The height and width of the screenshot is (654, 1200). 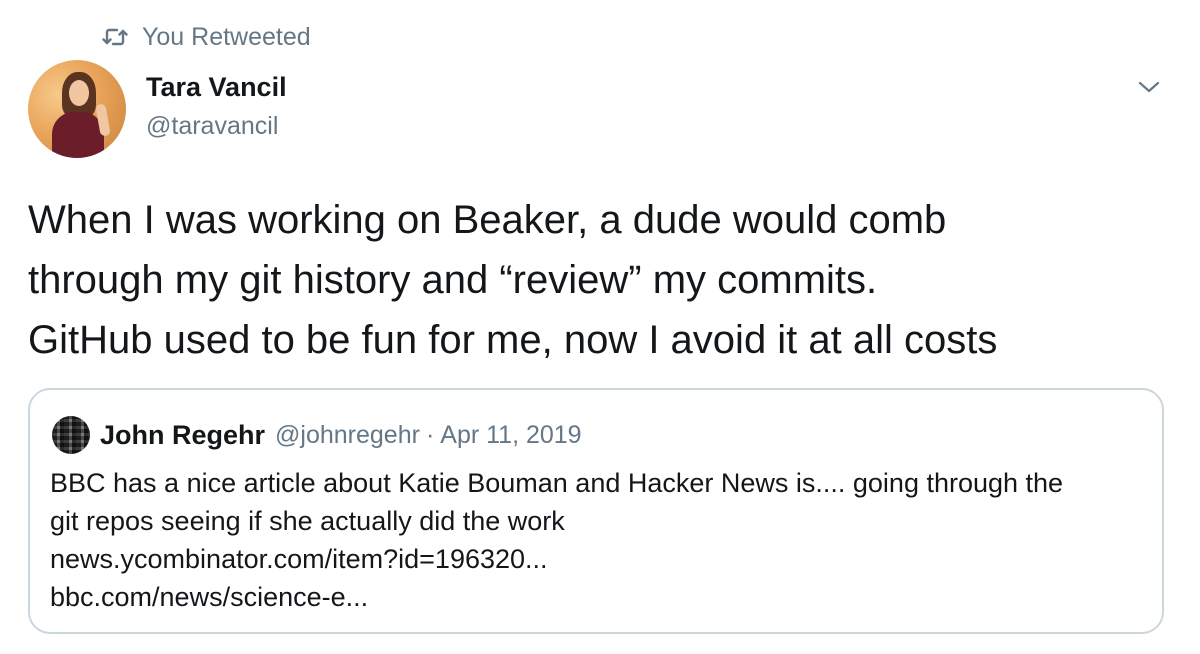 I want to click on quoted-tweet-date: Apr 11, 2019, so click(x=511, y=434).